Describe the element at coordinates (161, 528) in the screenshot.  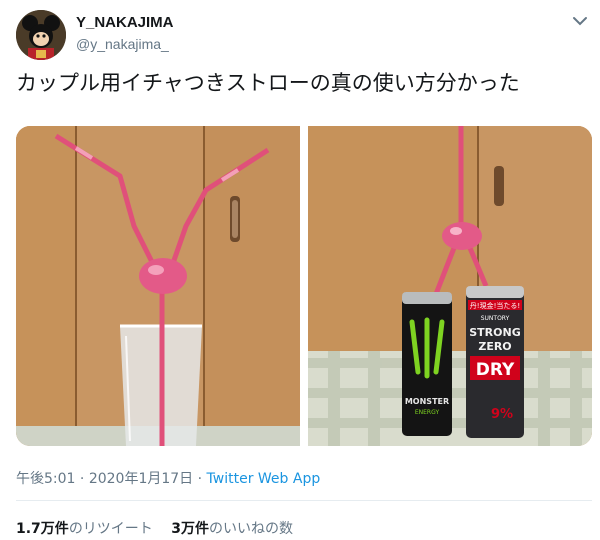
I see `tweet-stats: 1.7万件のリツイート 3万件のいいねの数` at that location.